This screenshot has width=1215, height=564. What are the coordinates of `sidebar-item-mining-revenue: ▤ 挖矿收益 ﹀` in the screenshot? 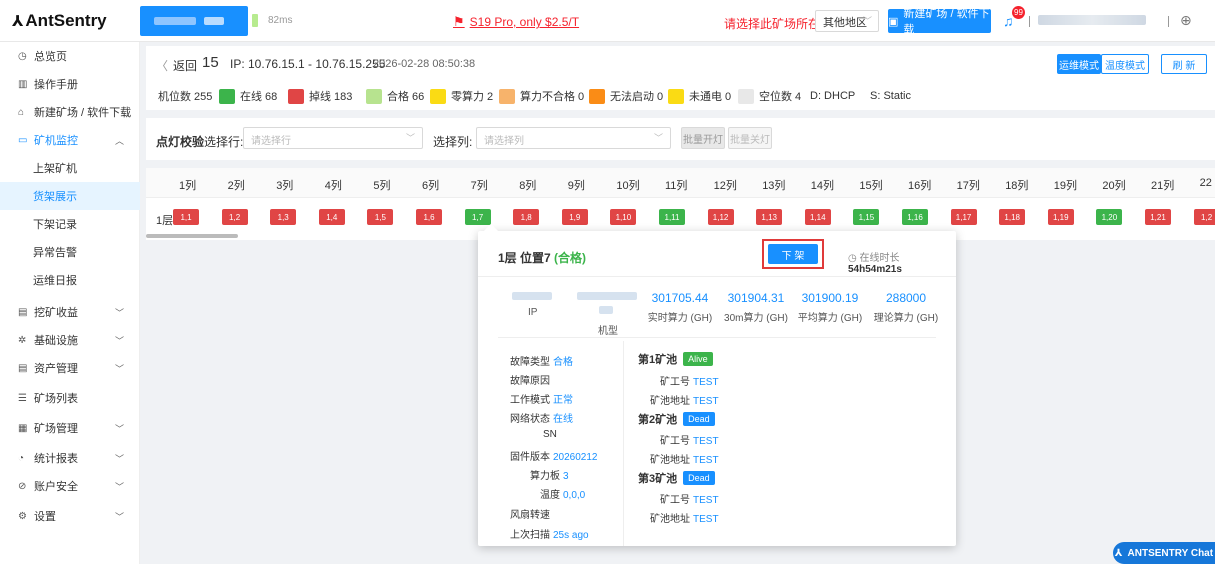 It's located at (70, 312).